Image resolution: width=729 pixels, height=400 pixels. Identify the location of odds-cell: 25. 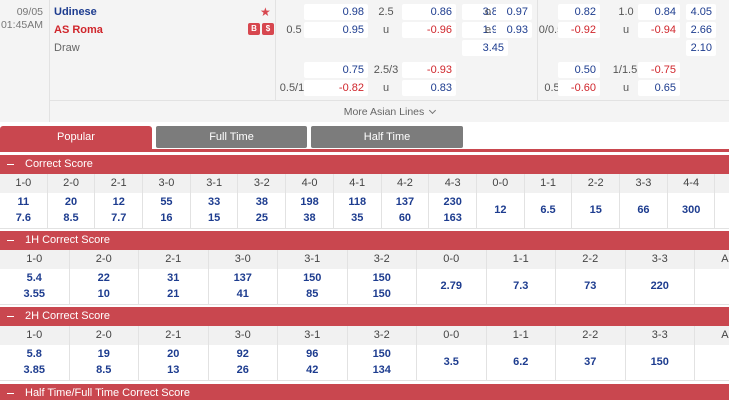
(262, 218).